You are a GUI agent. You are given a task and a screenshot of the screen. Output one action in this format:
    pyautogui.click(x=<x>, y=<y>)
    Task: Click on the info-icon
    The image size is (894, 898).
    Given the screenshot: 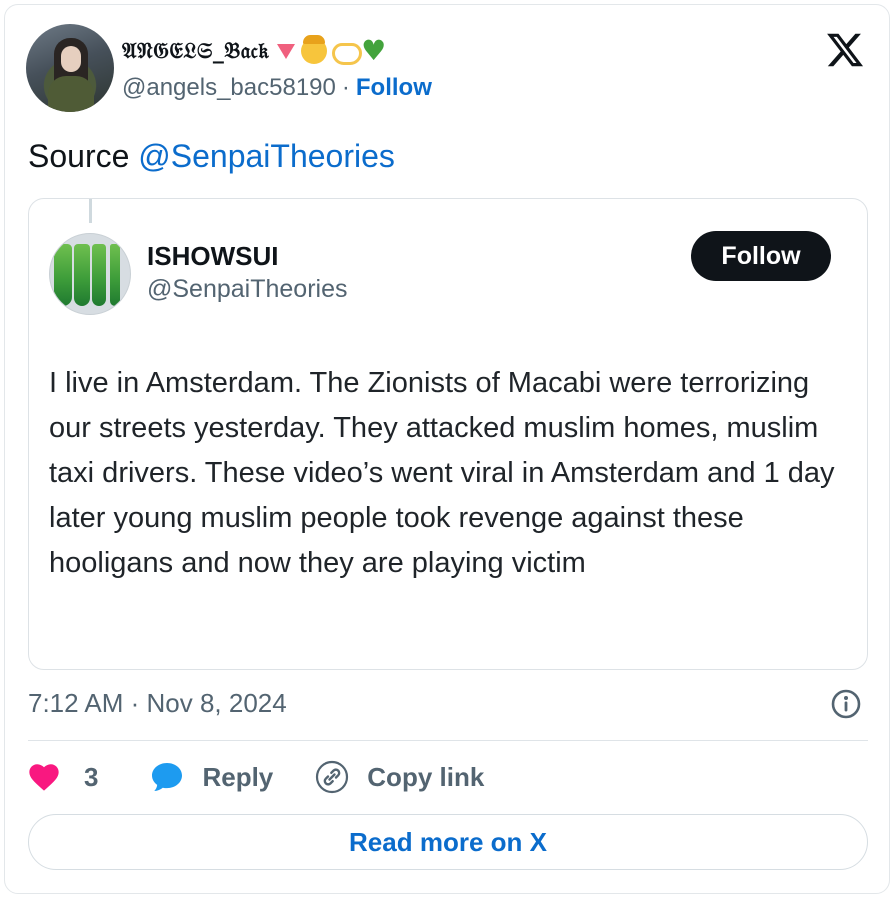 What is the action you would take?
    pyautogui.click(x=846, y=704)
    